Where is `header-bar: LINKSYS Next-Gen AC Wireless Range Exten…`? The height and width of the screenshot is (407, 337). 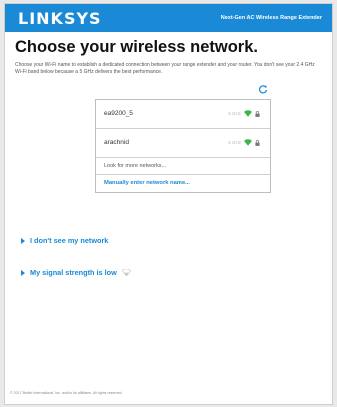 header-bar: LINKSYS Next-Gen AC Wireless Range Exten… is located at coordinates (168, 18).